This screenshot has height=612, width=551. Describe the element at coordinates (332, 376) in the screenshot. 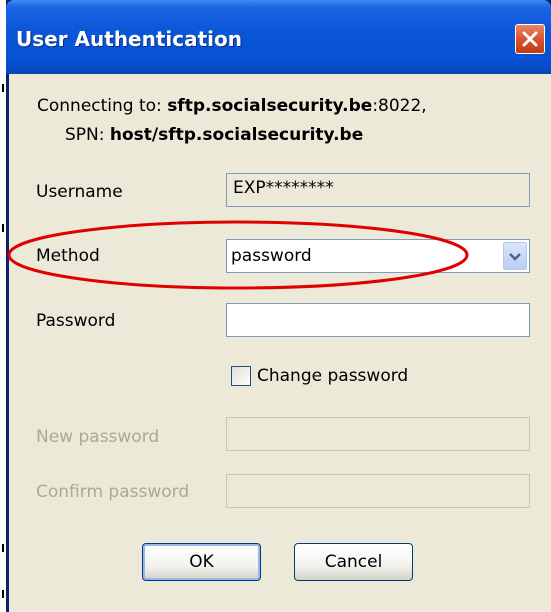

I see `change-password-label: Change password` at that location.